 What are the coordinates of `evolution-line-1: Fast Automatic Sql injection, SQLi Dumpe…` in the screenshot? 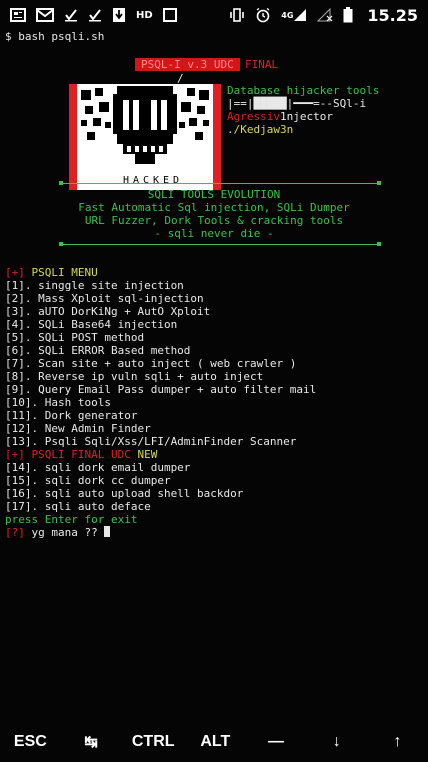 It's located at (214, 207).